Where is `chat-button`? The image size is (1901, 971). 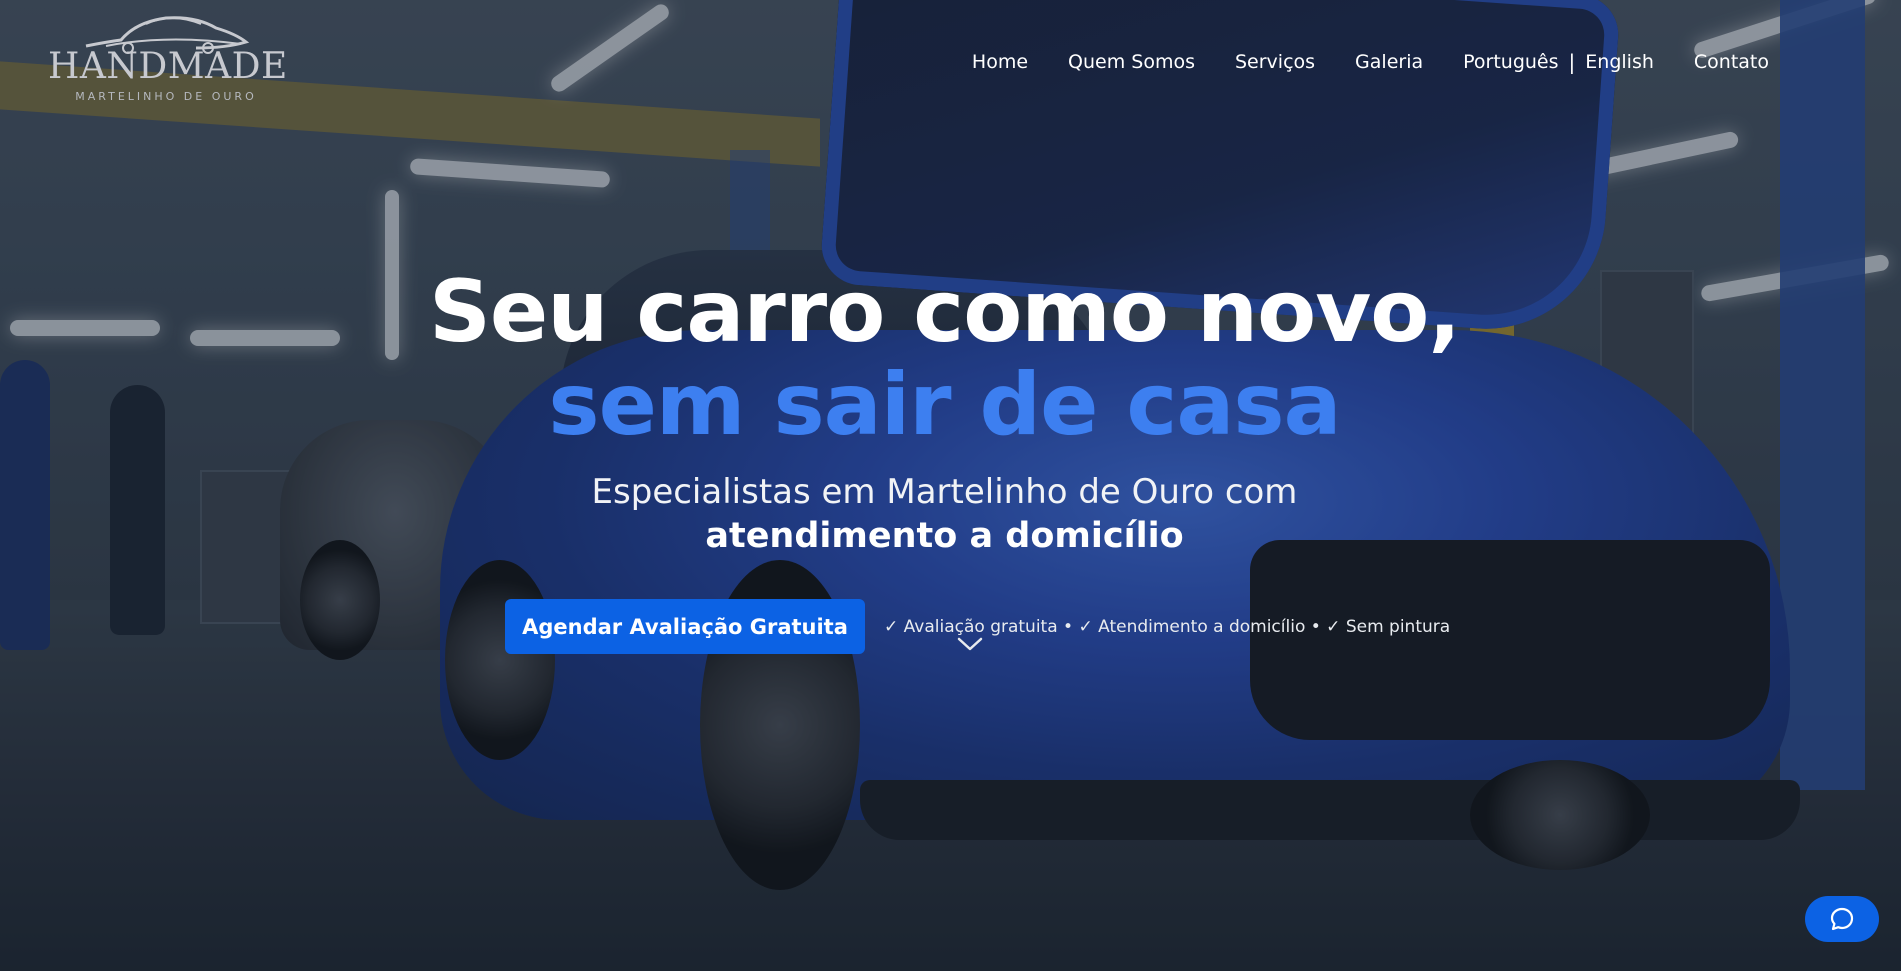 chat-button is located at coordinates (1842, 919).